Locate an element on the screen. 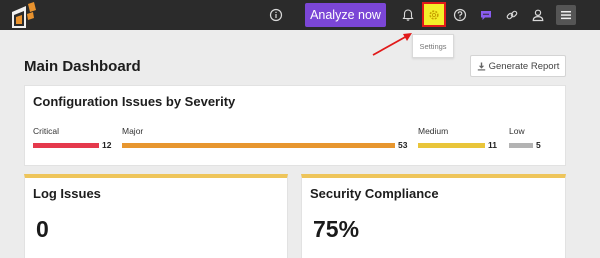  page-title: Main Dashboard is located at coordinates (82, 66).